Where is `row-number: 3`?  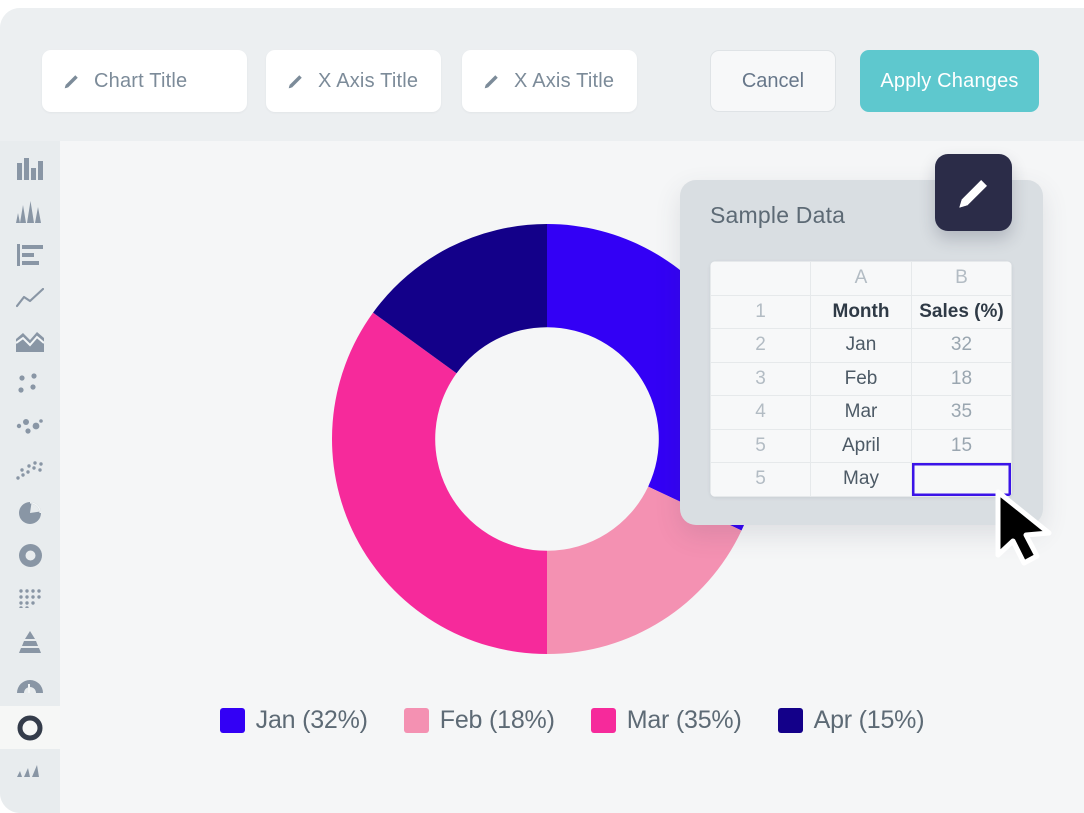
row-number: 3 is located at coordinates (760, 378).